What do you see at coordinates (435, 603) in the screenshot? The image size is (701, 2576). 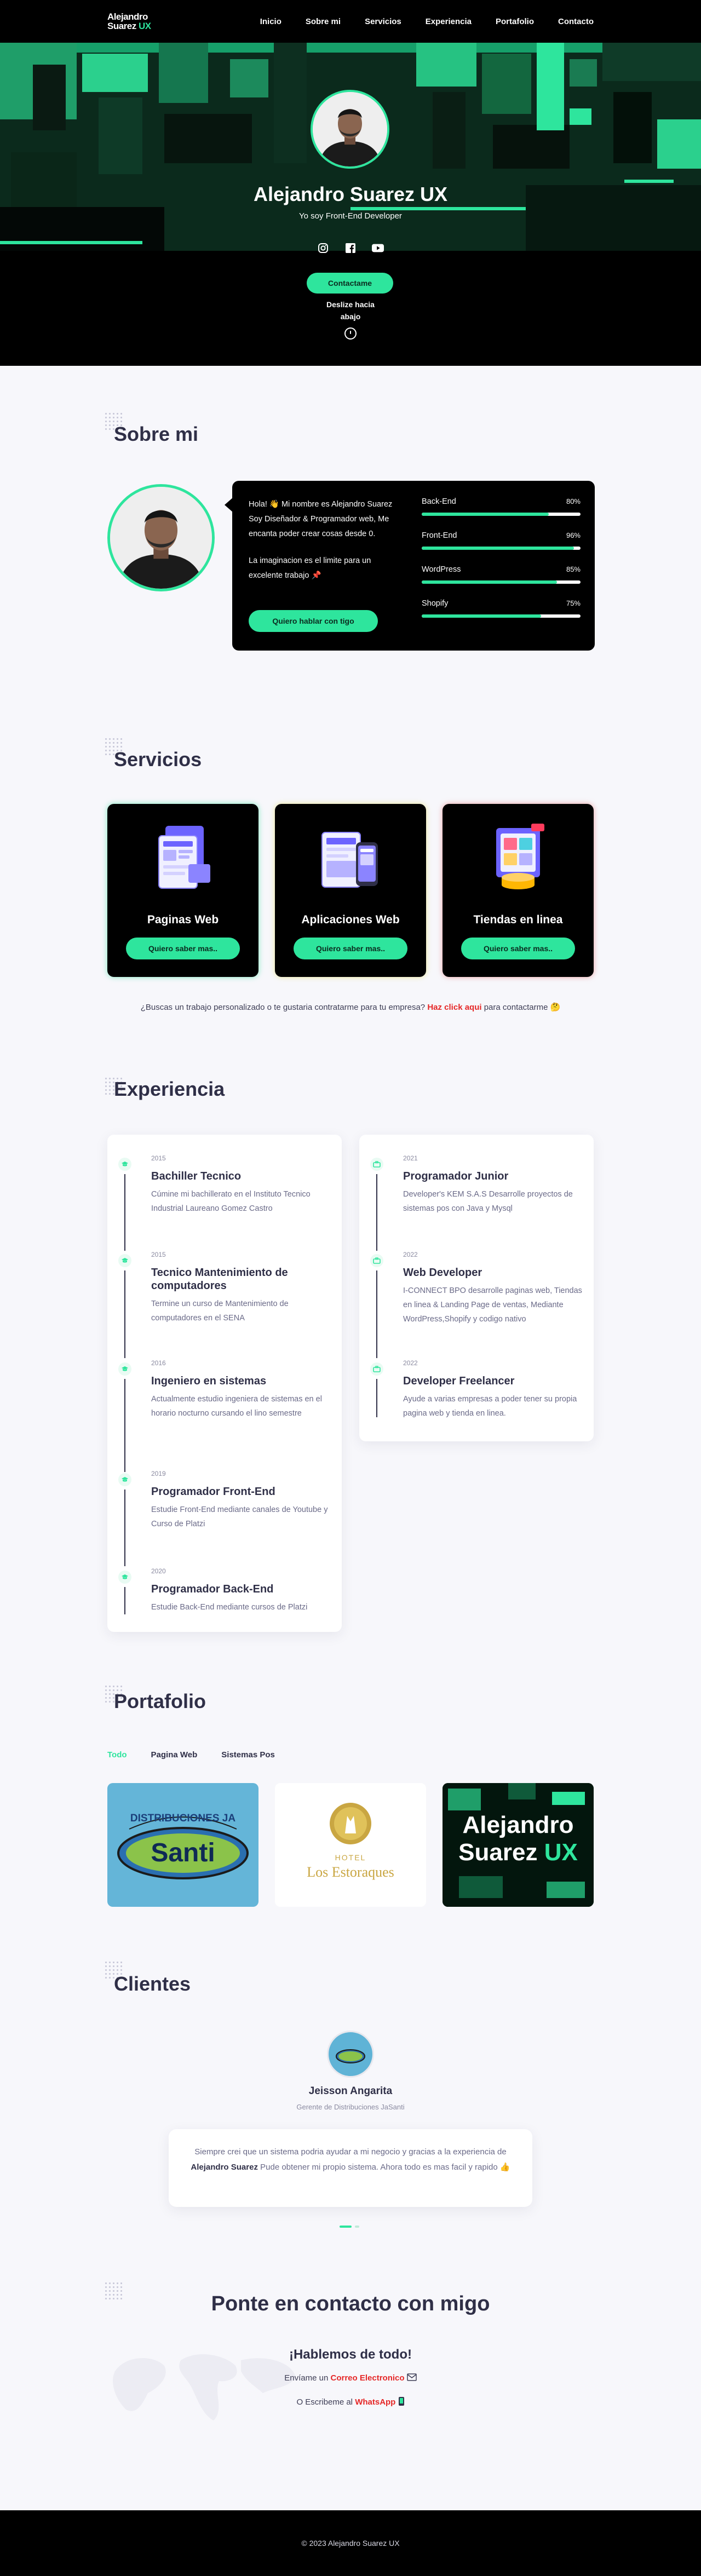 I see `skill-name: Shopify` at bounding box center [435, 603].